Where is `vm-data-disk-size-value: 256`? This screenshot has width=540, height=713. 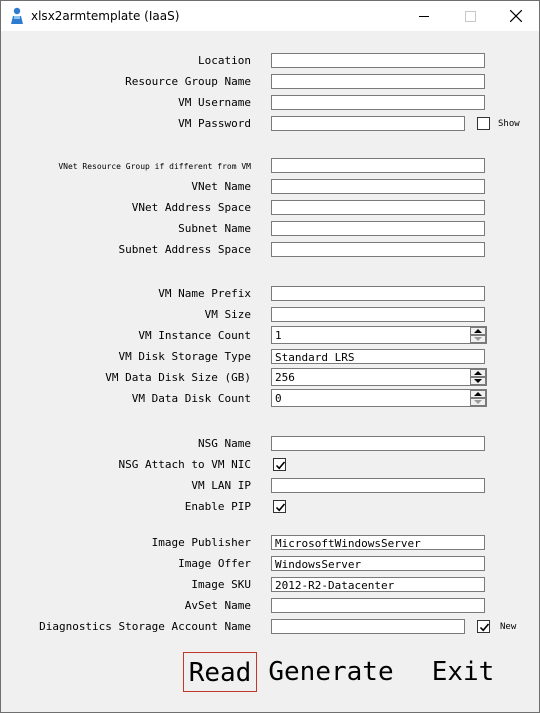 vm-data-disk-size-value: 256 is located at coordinates (285, 377).